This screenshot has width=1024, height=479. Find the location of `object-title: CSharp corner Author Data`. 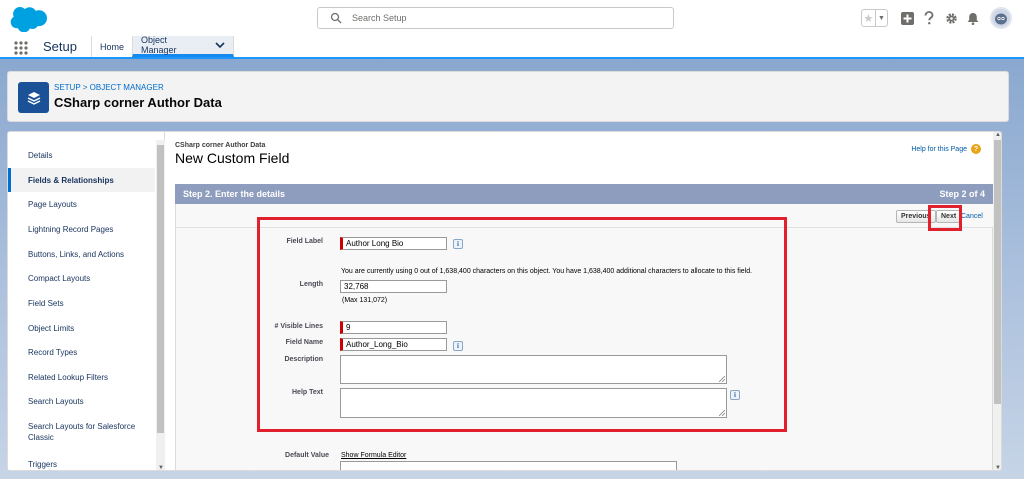

object-title: CSharp corner Author Data is located at coordinates (138, 102).